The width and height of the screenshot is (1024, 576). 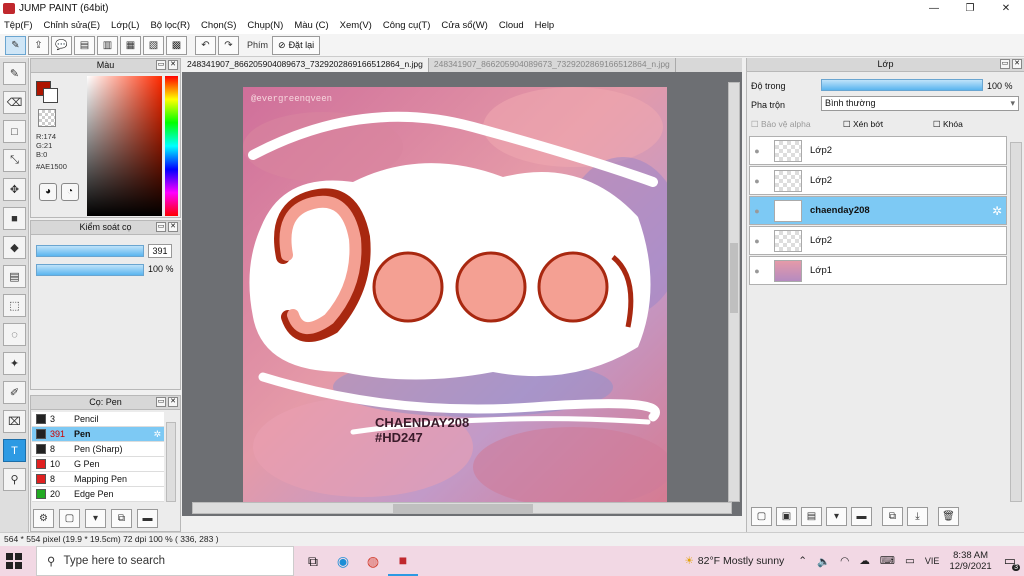 I want to click on brush-item-pencil: 3 Pencil, so click(x=98, y=419).